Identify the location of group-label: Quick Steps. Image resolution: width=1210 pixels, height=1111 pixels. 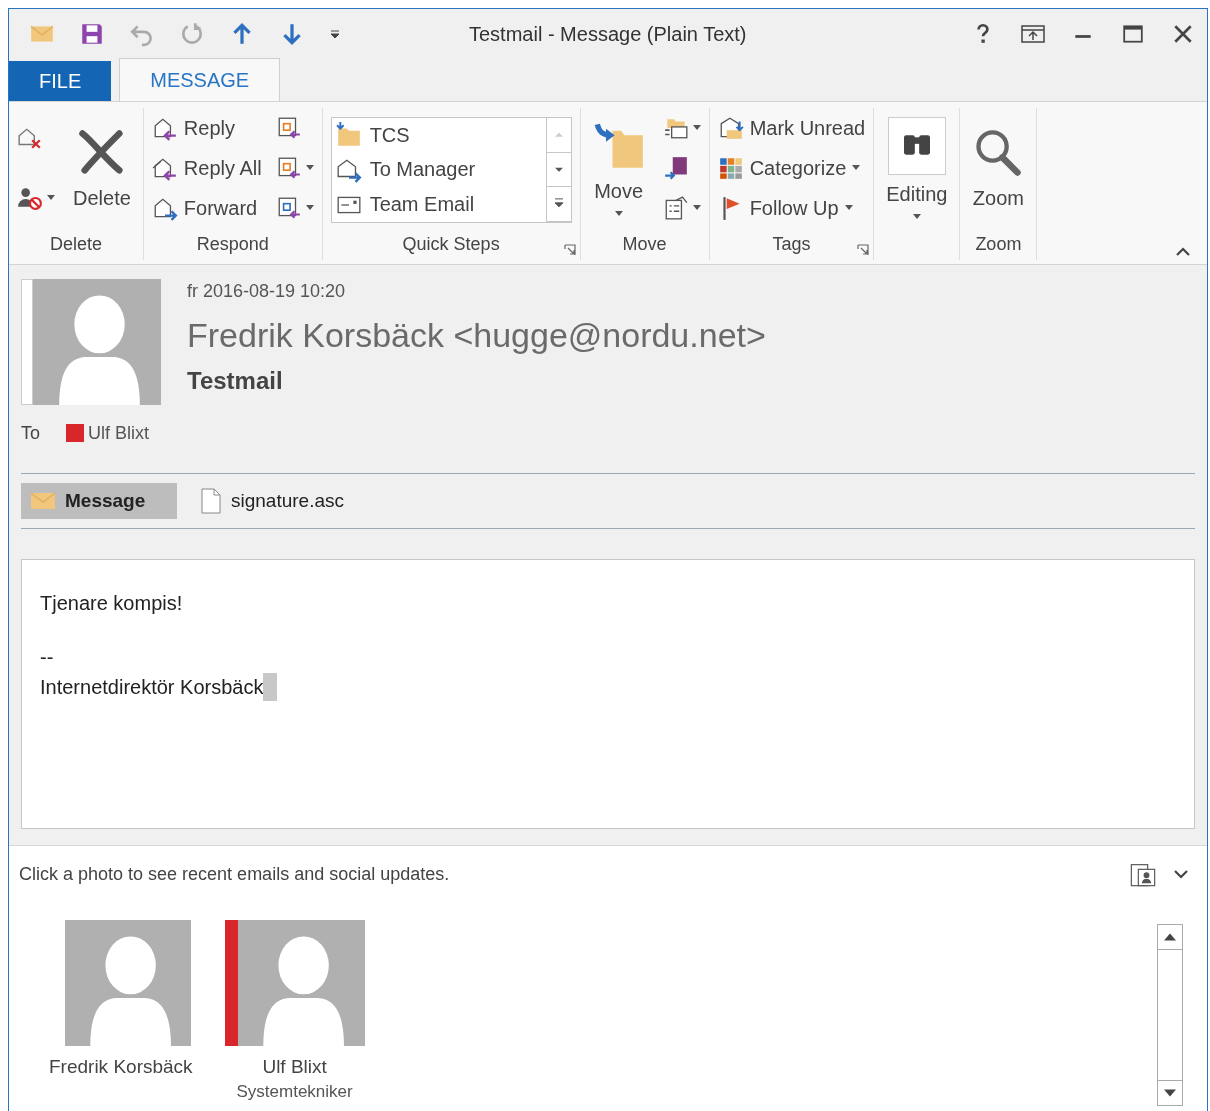
(451, 244).